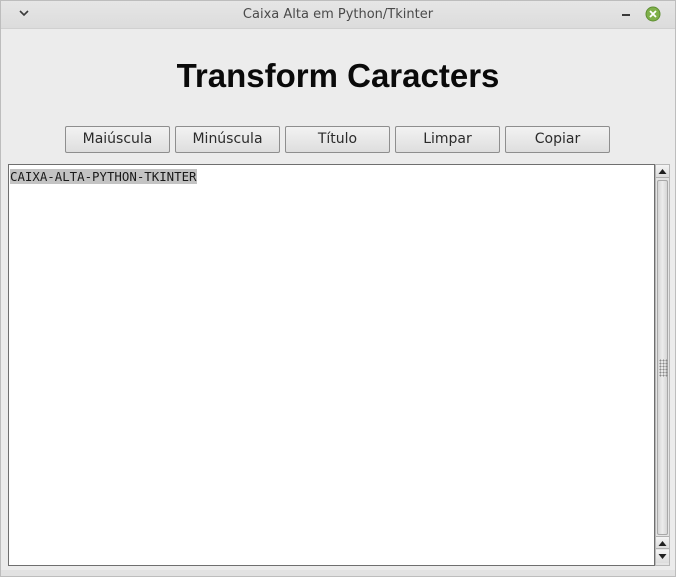  I want to click on lowercase-button: Minúscula, so click(227, 139).